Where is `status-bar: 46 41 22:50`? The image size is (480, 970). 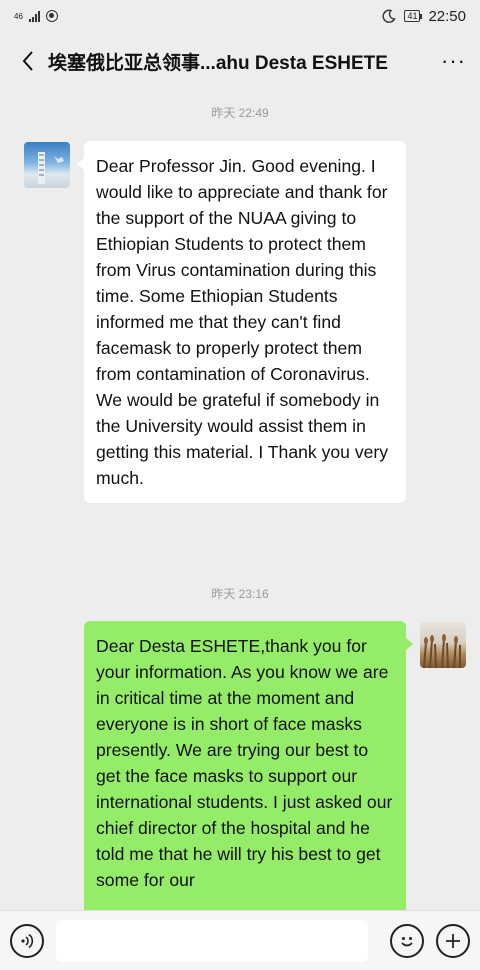 status-bar: 46 41 22:50 is located at coordinates (240, 16).